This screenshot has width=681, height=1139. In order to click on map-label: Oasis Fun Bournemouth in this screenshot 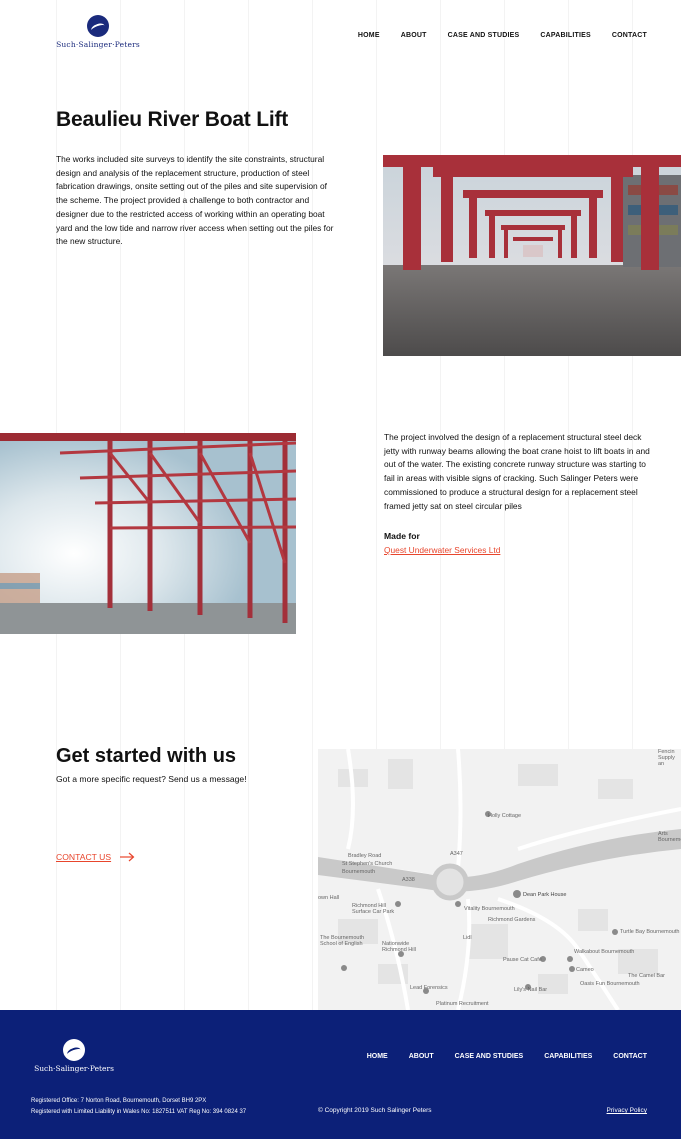, I will do `click(610, 984)`.